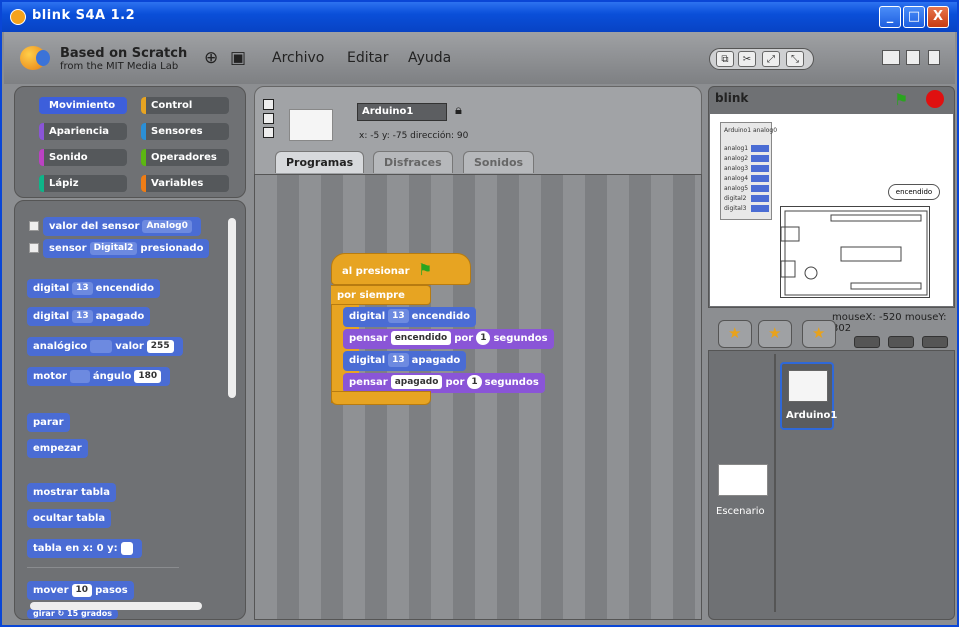  I want to click on category-apariencia: Apariencia, so click(83, 131).